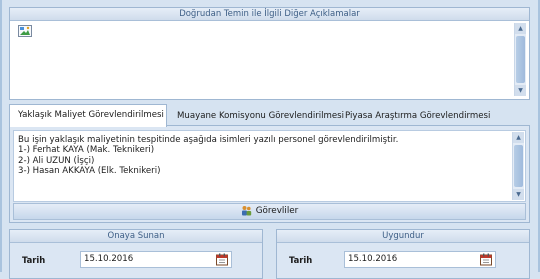 This screenshot has width=540, height=279. What do you see at coordinates (136, 236) in the screenshot?
I see `group-header: Onaya Sunan` at bounding box center [136, 236].